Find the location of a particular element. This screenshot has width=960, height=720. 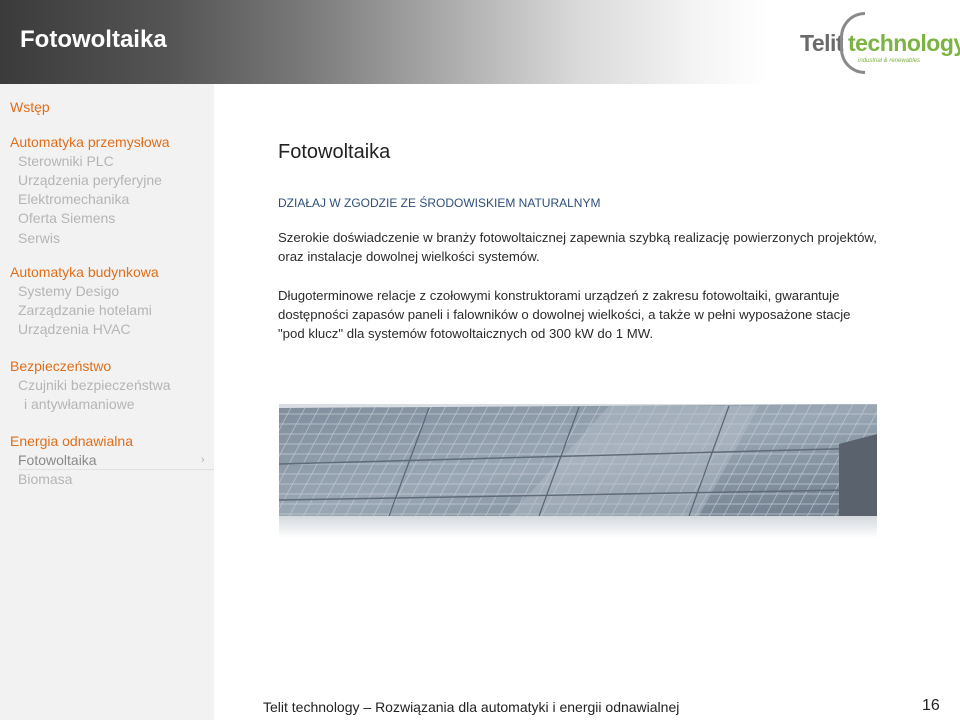

nav-group-building-automation: Automatyka budynkowa is located at coordinates (84, 272).